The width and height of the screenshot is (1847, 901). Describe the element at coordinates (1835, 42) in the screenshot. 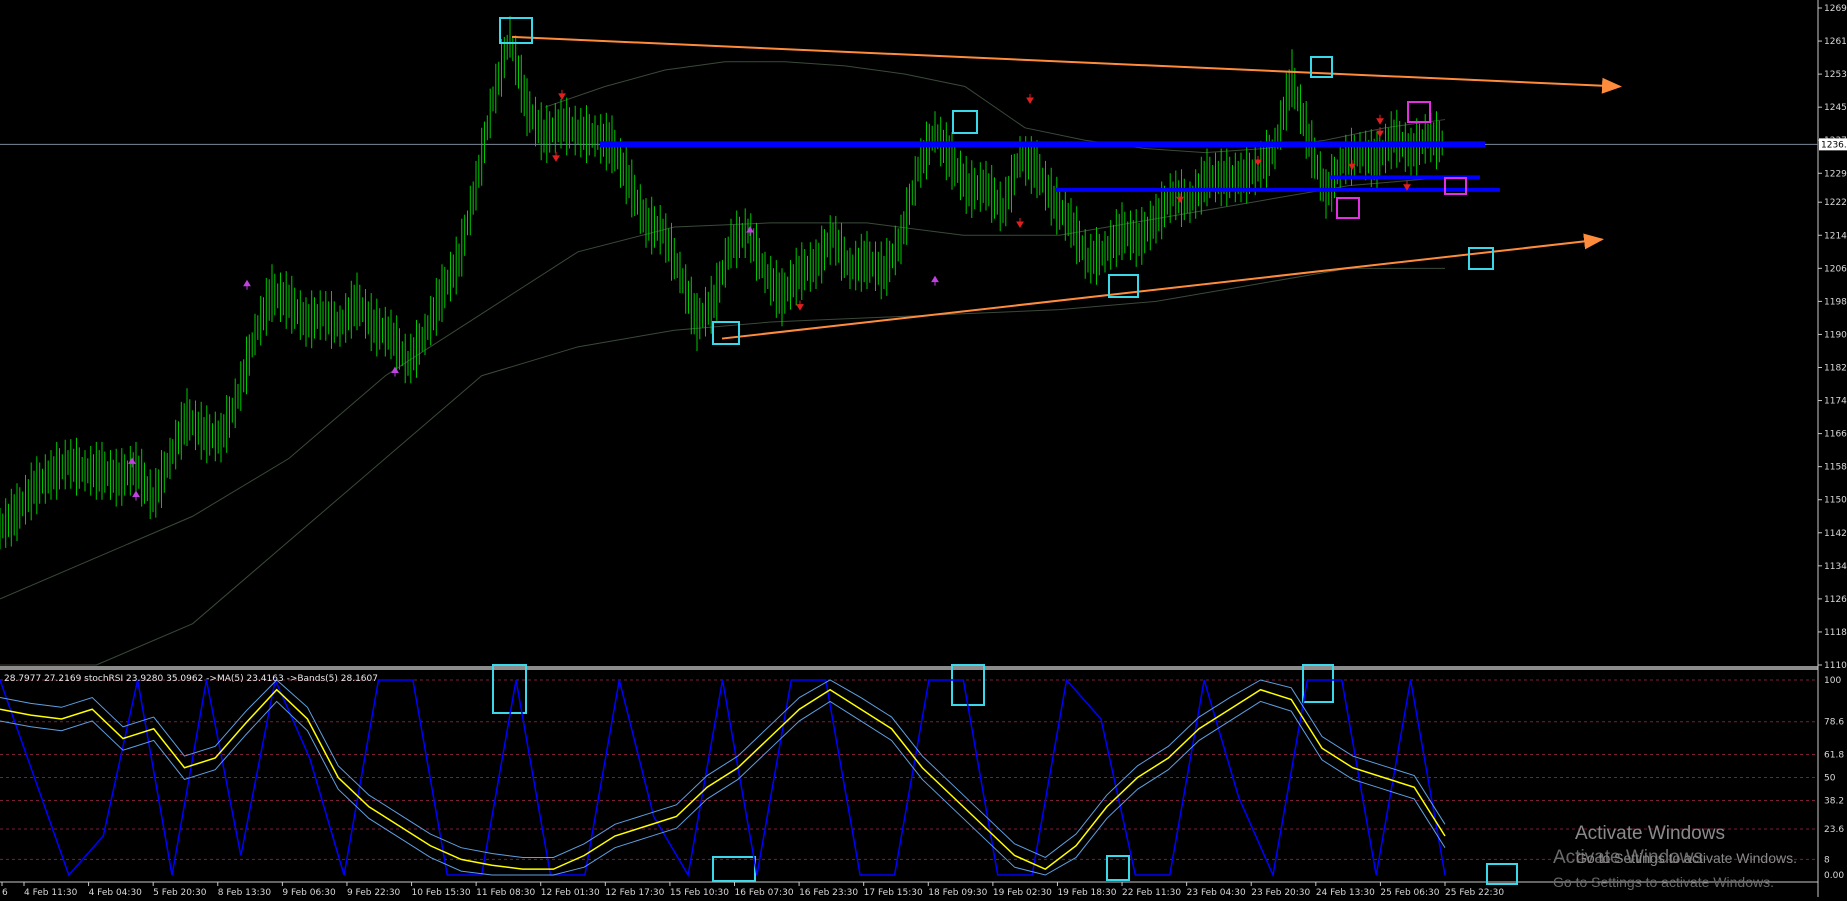

I see `price-tick-label: 1261` at that location.